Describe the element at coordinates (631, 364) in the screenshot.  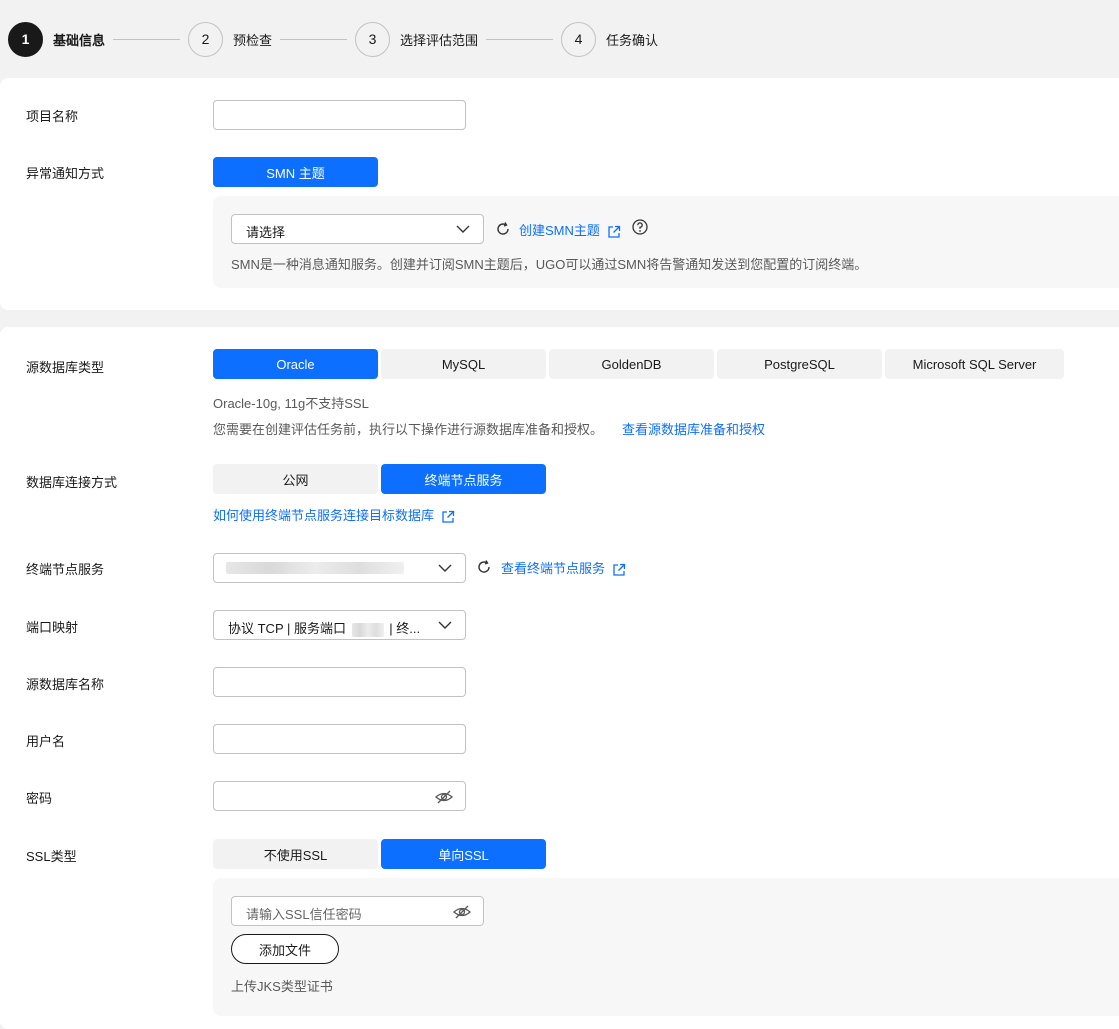
I see `db-type-goldendb: GoldenDB` at that location.